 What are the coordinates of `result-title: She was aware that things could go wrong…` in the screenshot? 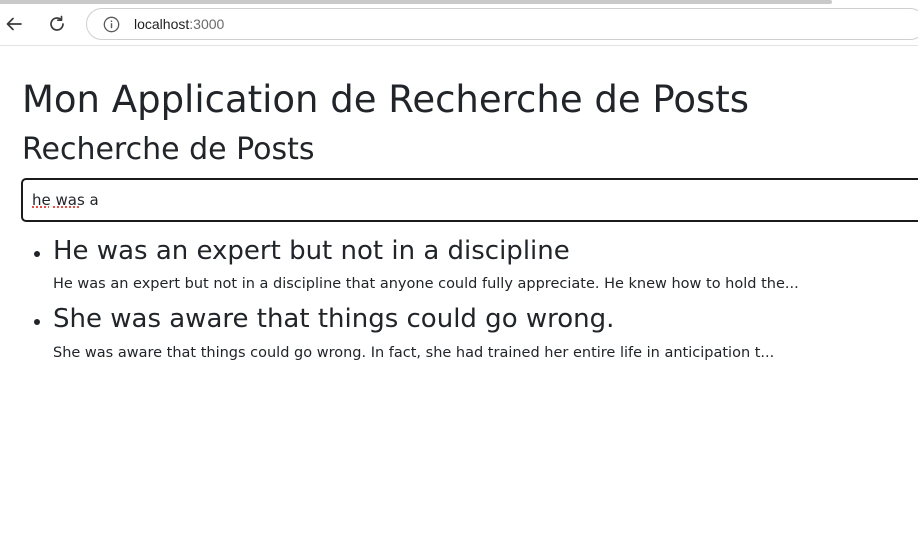 It's located at (485, 319).